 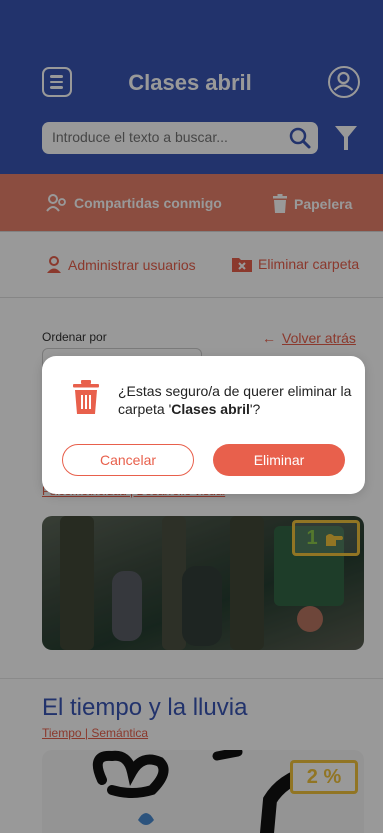 I want to click on cancel-button: Cancelar, so click(x=128, y=460).